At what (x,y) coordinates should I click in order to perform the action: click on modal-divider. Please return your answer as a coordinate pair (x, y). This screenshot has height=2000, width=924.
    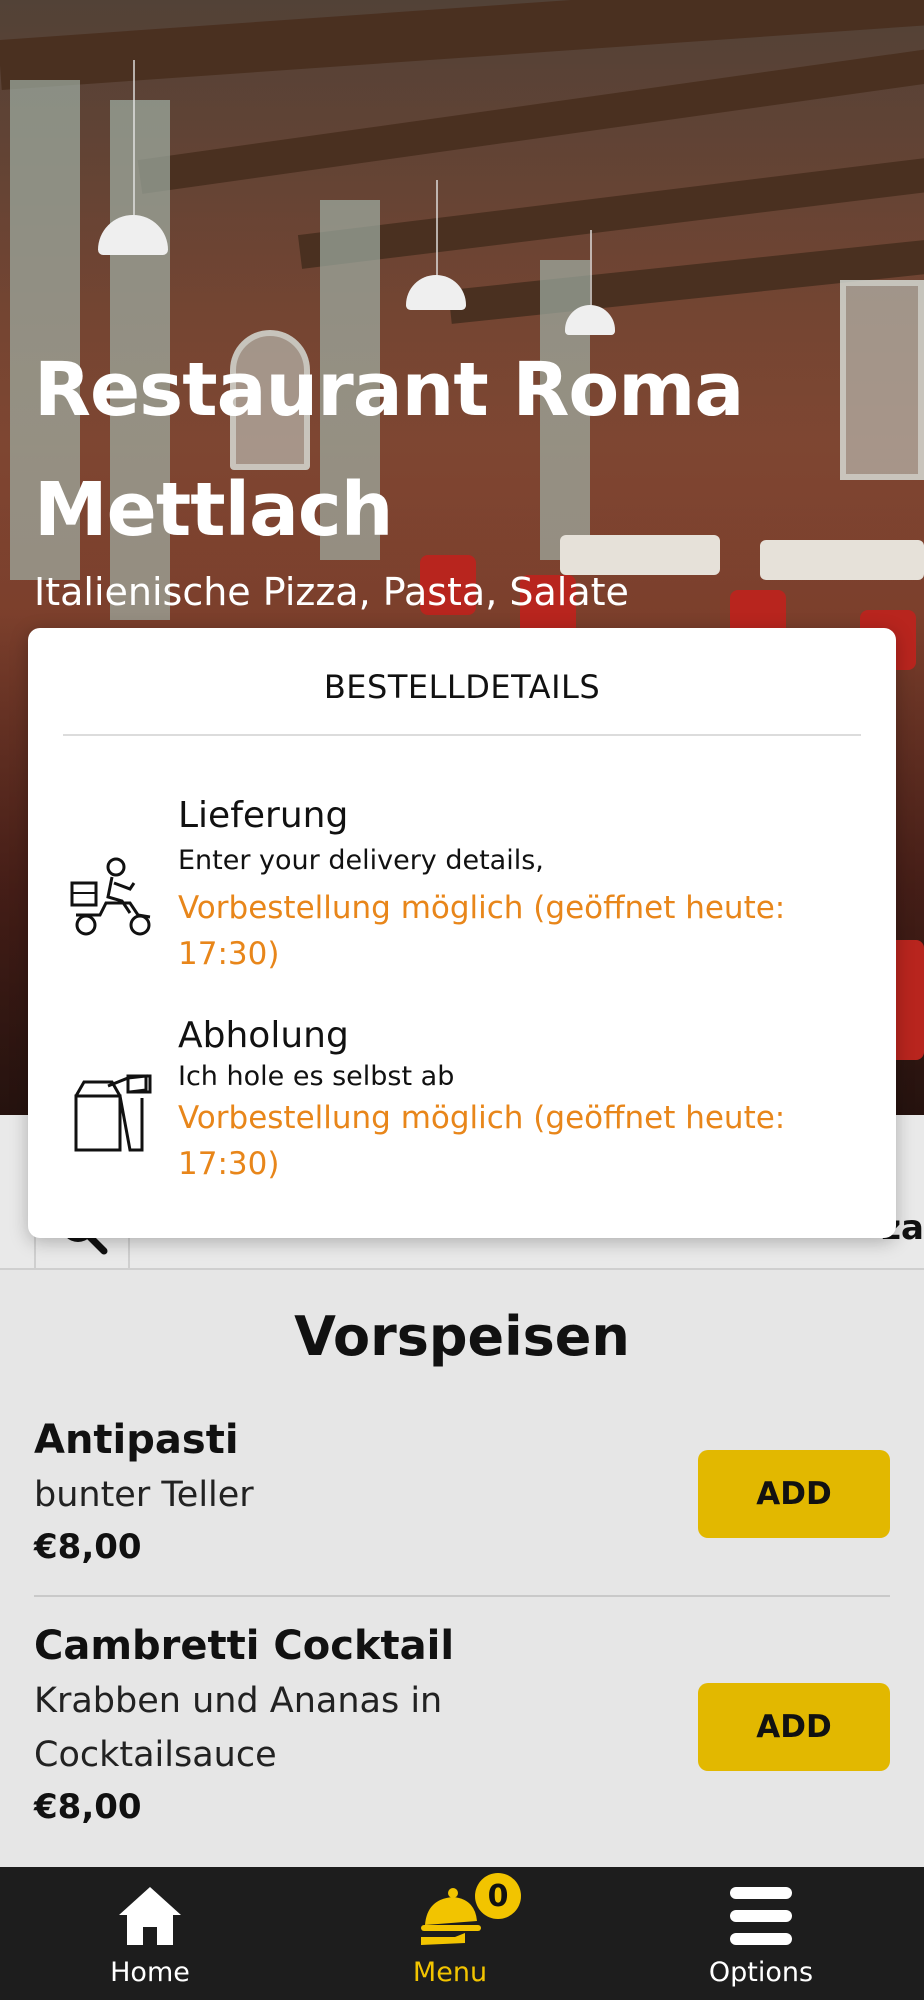
    Looking at the image, I should click on (462, 735).